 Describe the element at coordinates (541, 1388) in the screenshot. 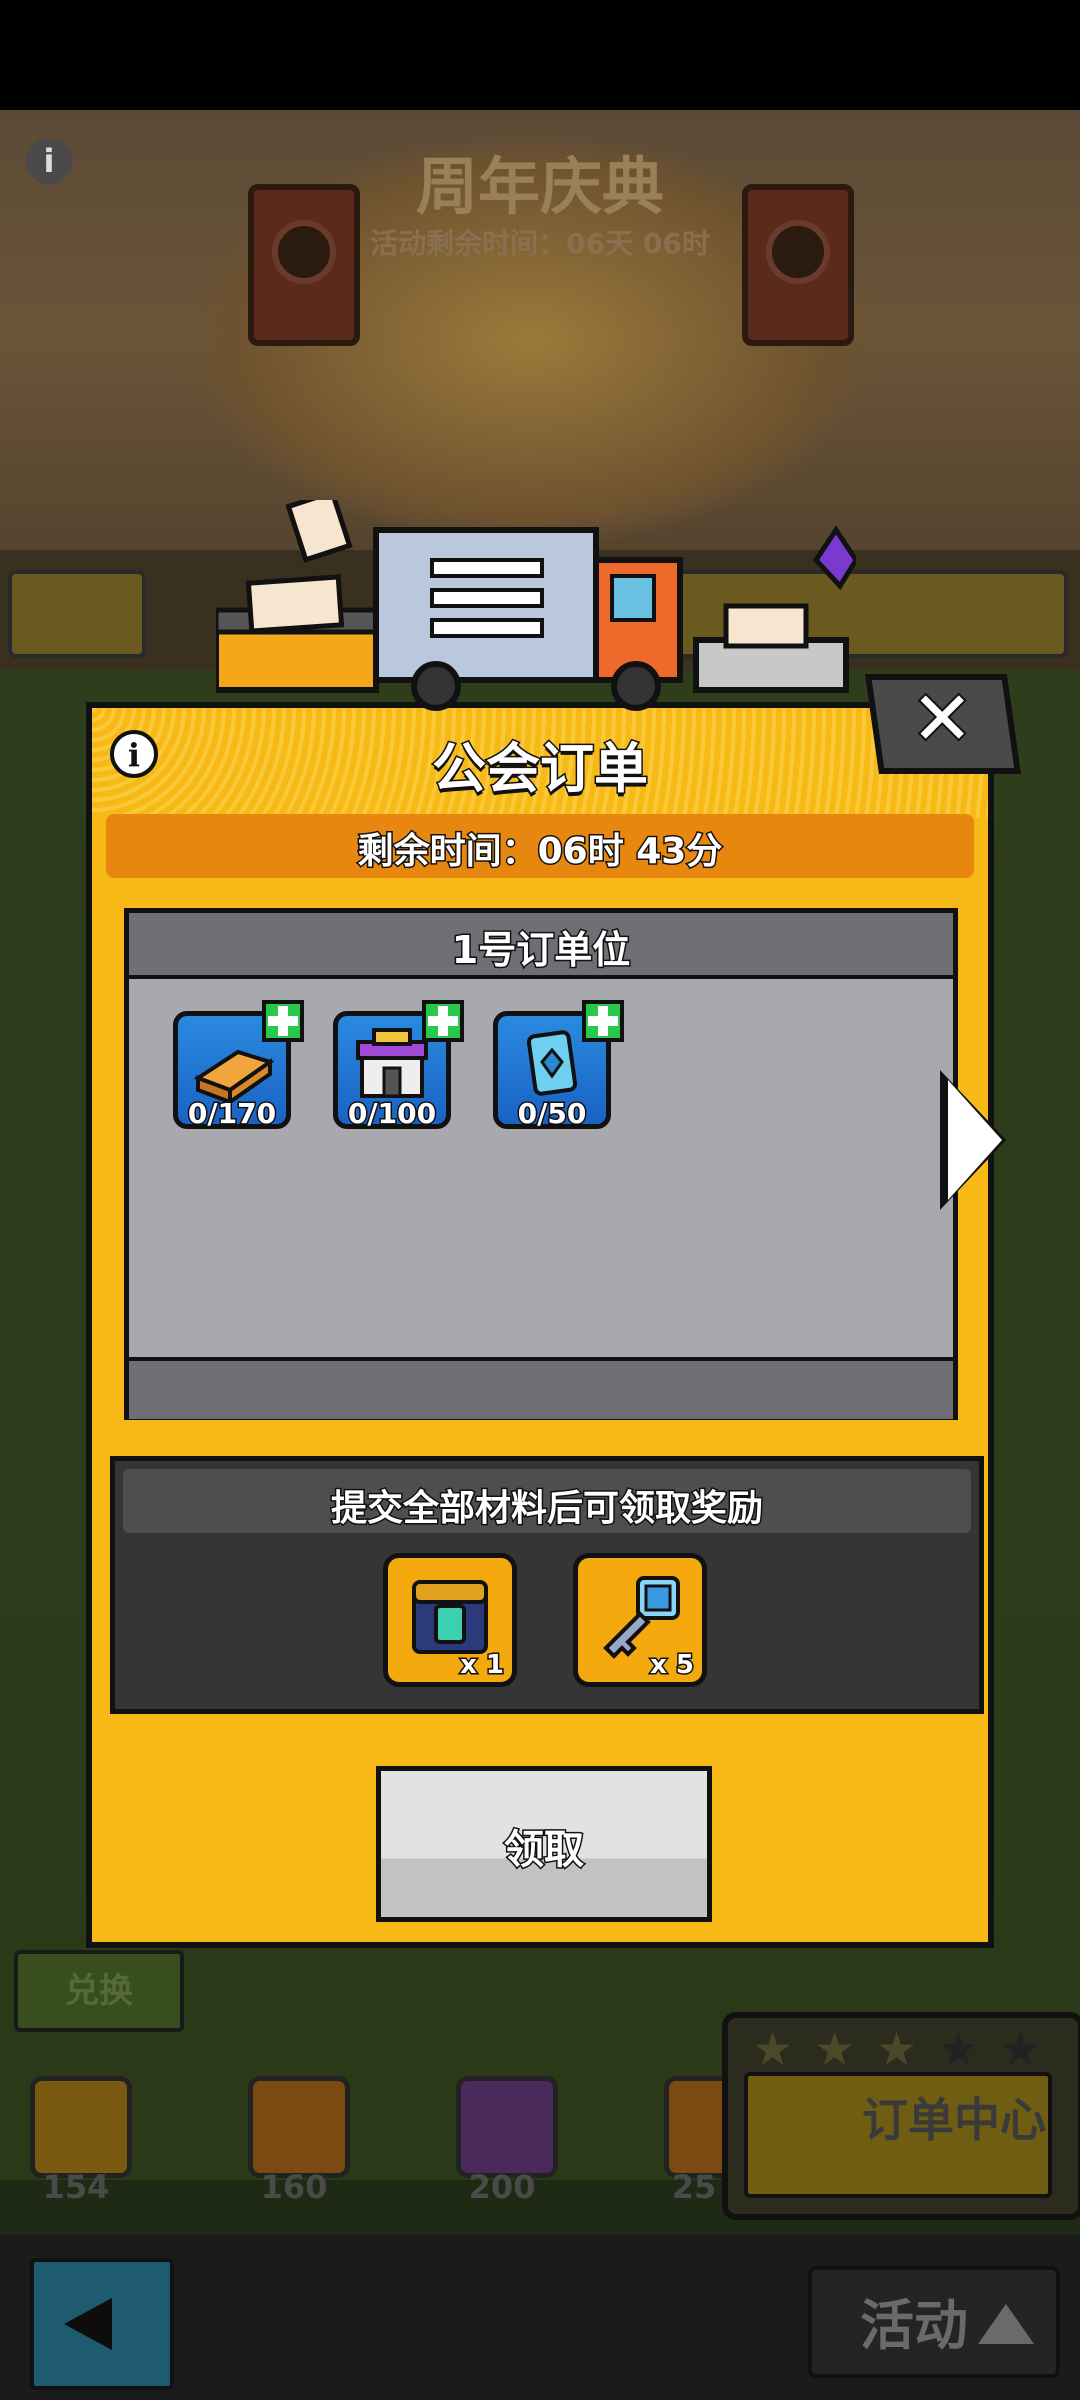

I see `order-slot-footer` at that location.